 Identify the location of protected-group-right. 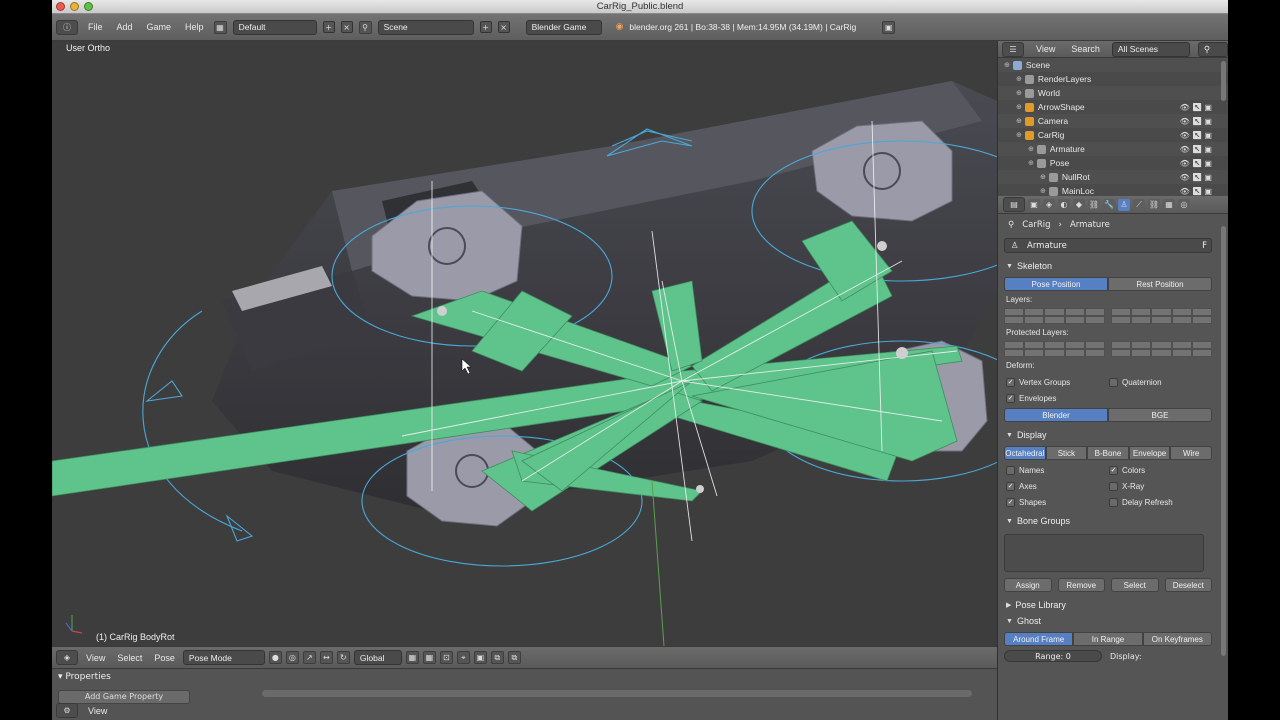
(1161, 349).